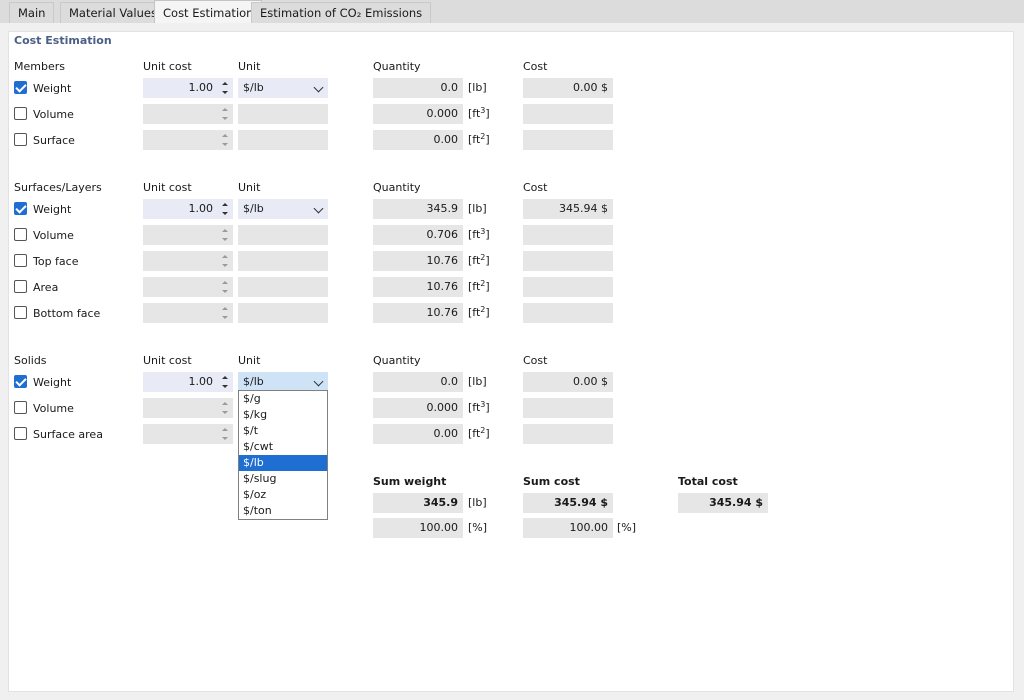  What do you see at coordinates (443, 313) in the screenshot?
I see `quantity-value: 10.76` at bounding box center [443, 313].